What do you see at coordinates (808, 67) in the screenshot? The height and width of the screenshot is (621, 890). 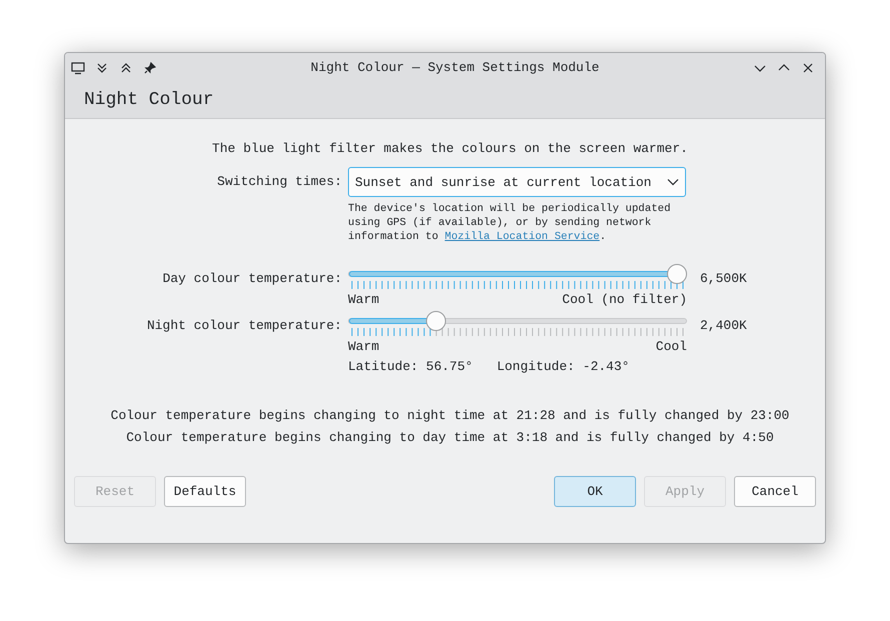 I see `close-icon` at bounding box center [808, 67].